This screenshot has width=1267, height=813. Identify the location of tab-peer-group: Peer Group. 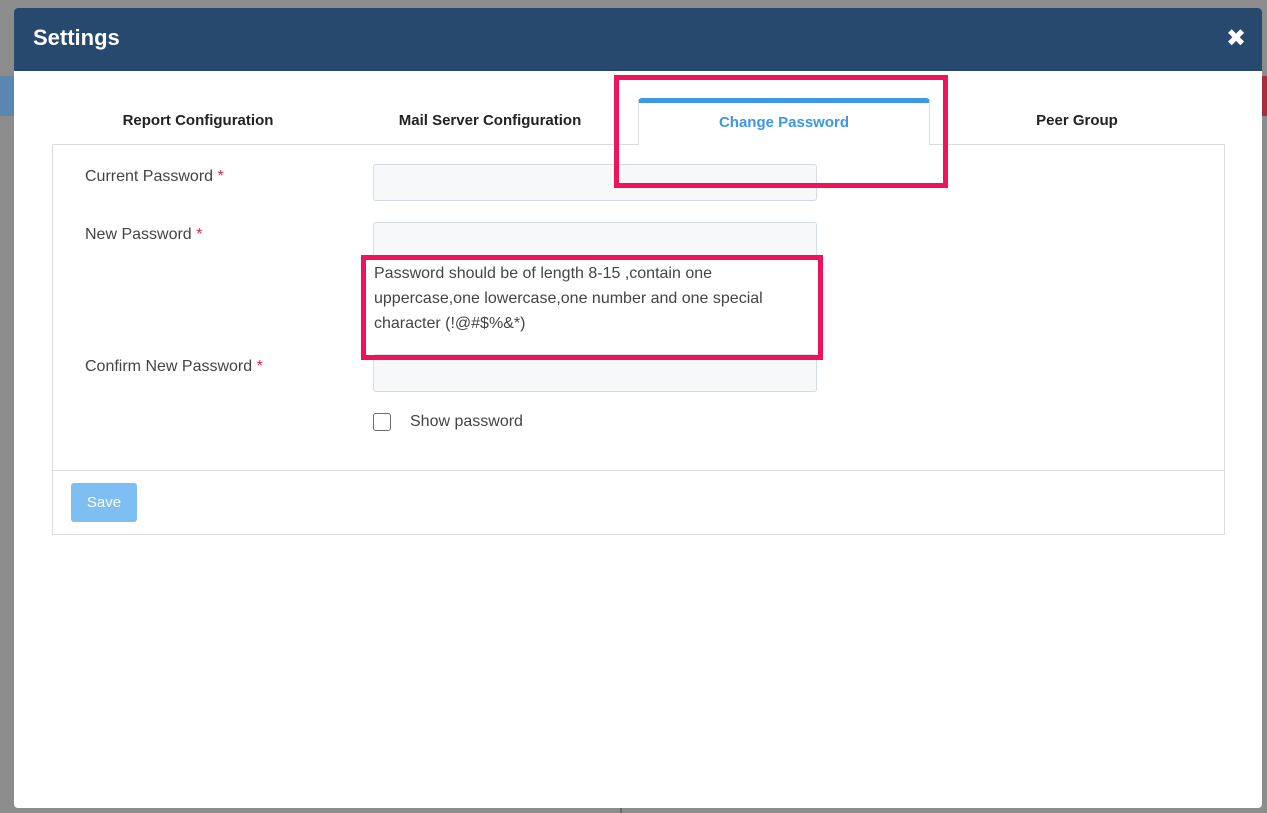
(1077, 121).